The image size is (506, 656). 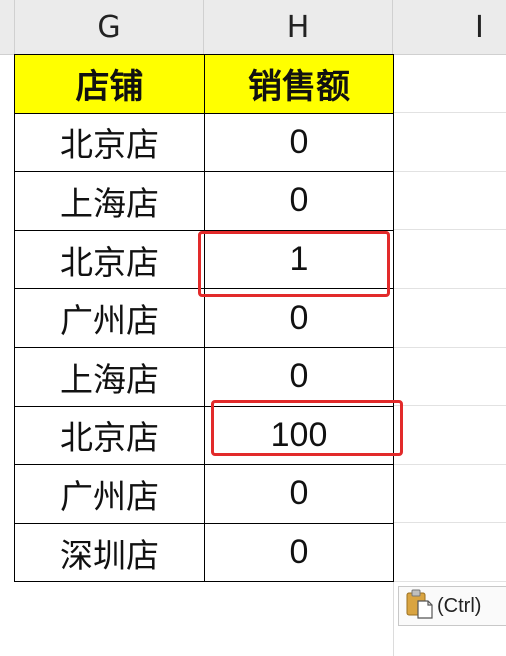 I want to click on column-header-bar: G H I, so click(x=253, y=27).